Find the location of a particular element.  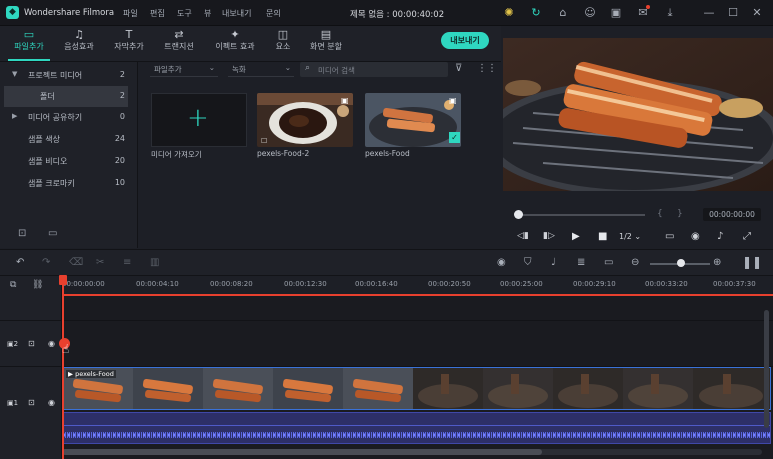

save-icon: ▣ is located at coordinates (616, 13).